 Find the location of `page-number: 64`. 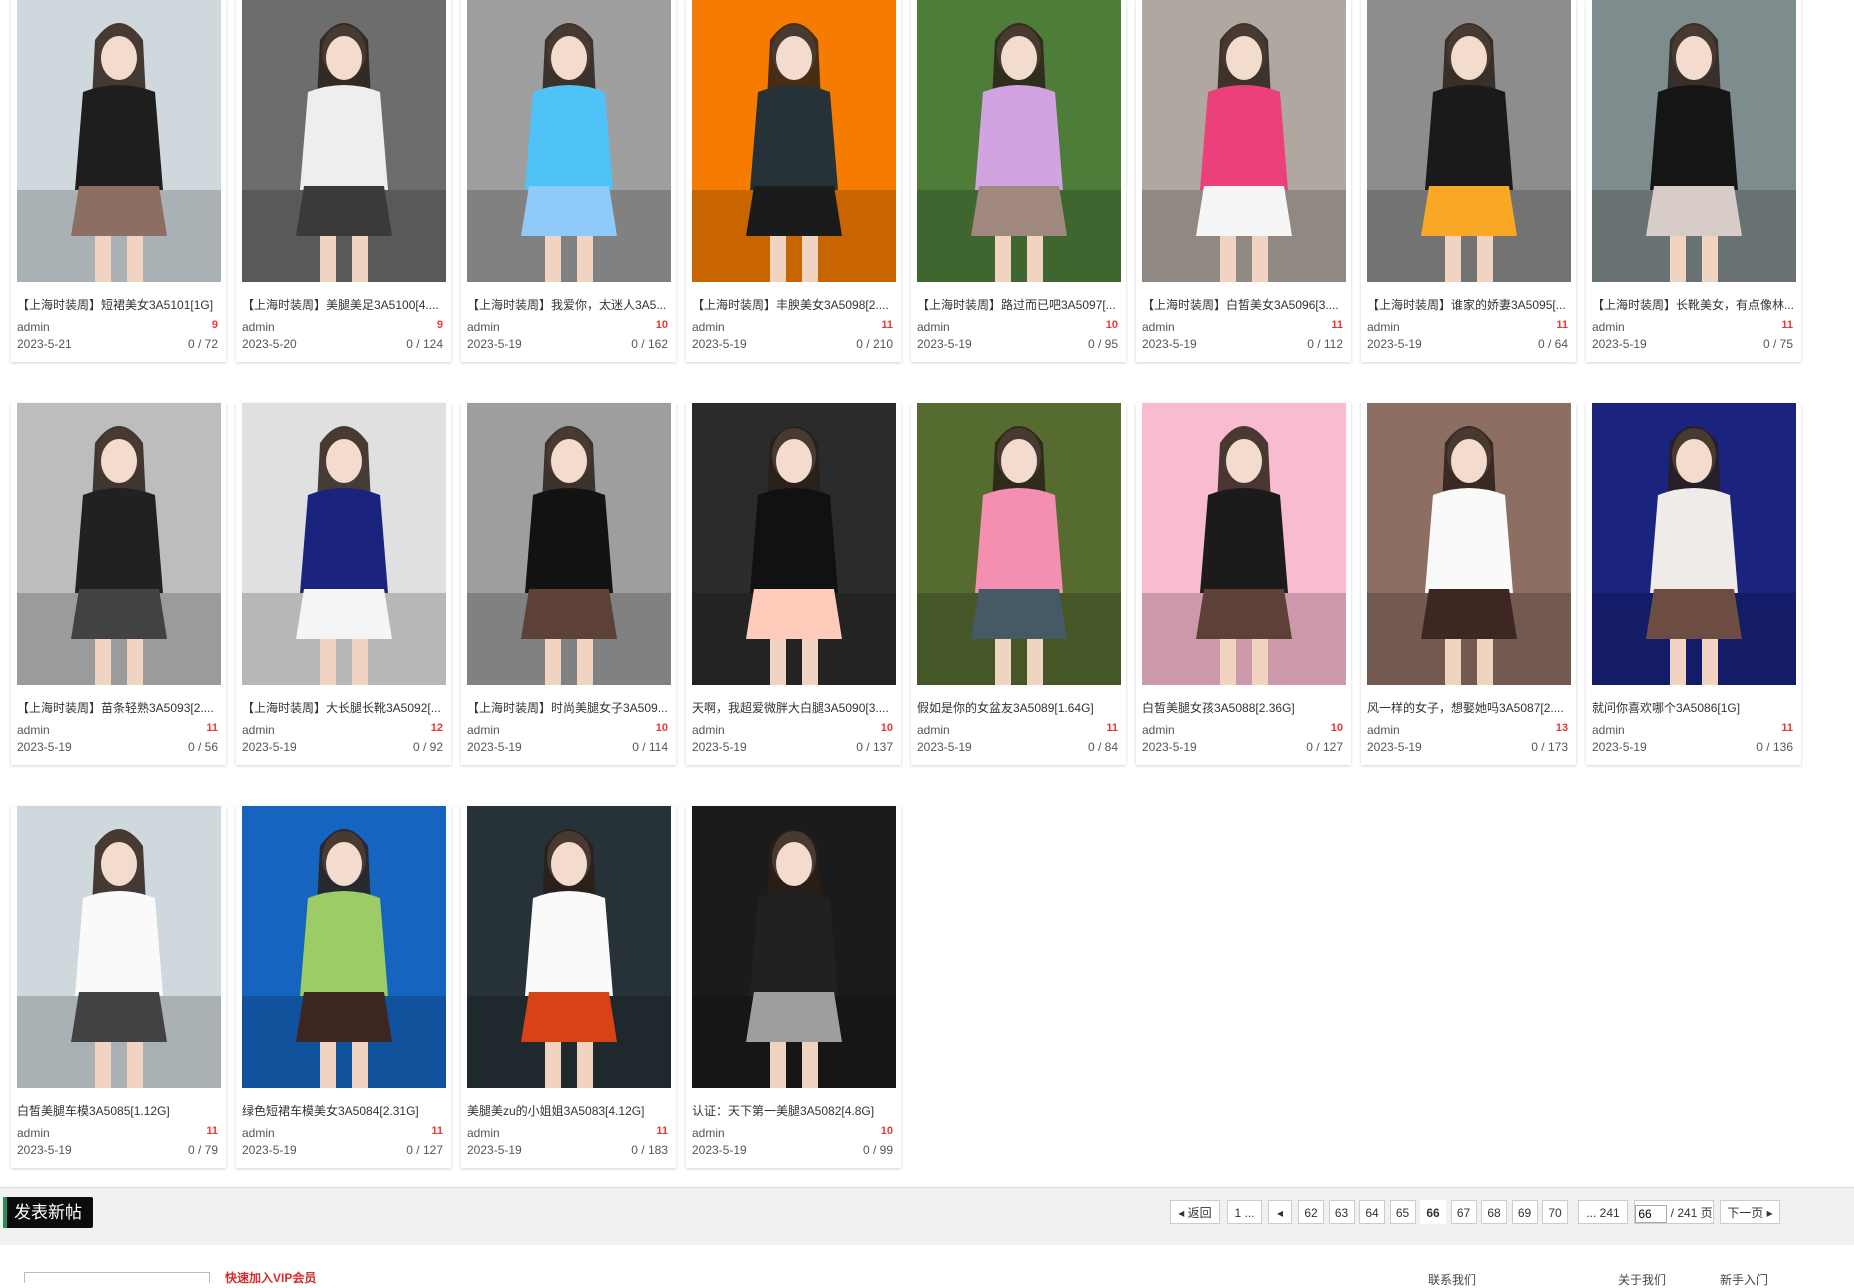

page-number: 64 is located at coordinates (1372, 1212).